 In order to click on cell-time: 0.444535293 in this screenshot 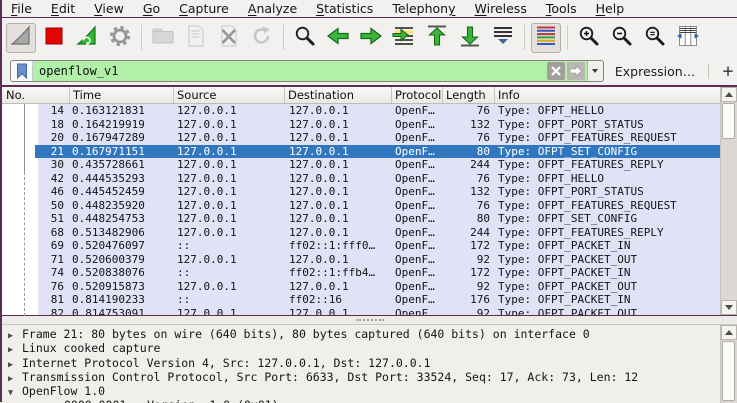, I will do `click(122, 178)`.